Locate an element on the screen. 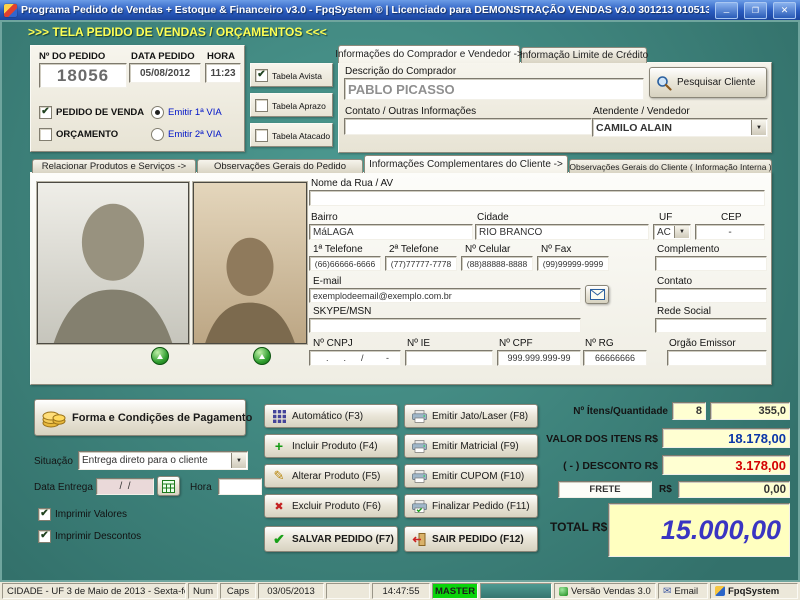  data-entrega-label: Data Entrega is located at coordinates (63, 487).